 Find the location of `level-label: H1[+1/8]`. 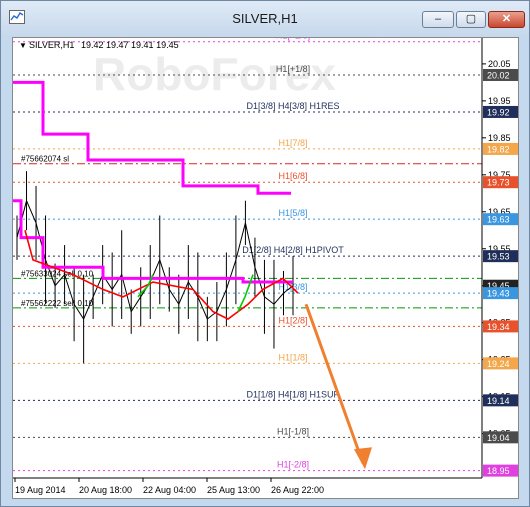

level-label: H1[+1/8] is located at coordinates (293, 69).